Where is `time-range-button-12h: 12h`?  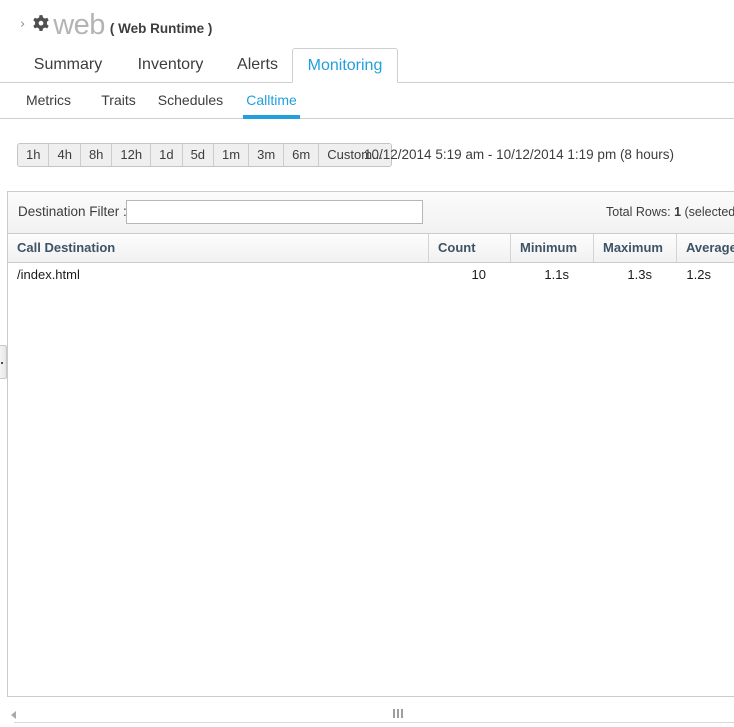
time-range-button-12h: 12h is located at coordinates (132, 155).